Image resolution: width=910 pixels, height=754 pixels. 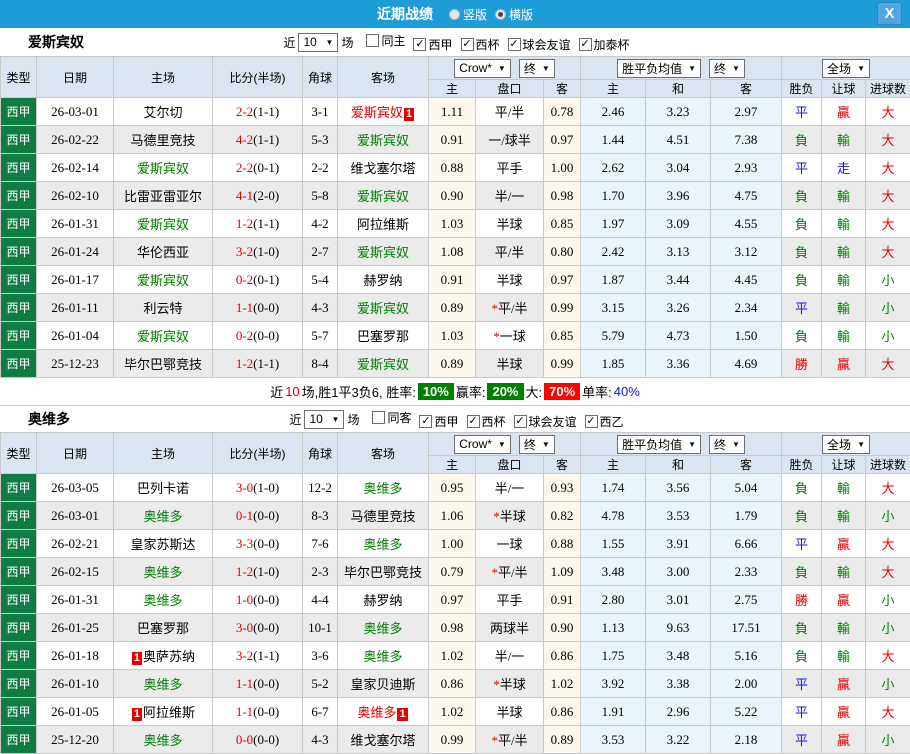 I want to click on team-name-text: 赫罗纳, so click(x=382, y=280).